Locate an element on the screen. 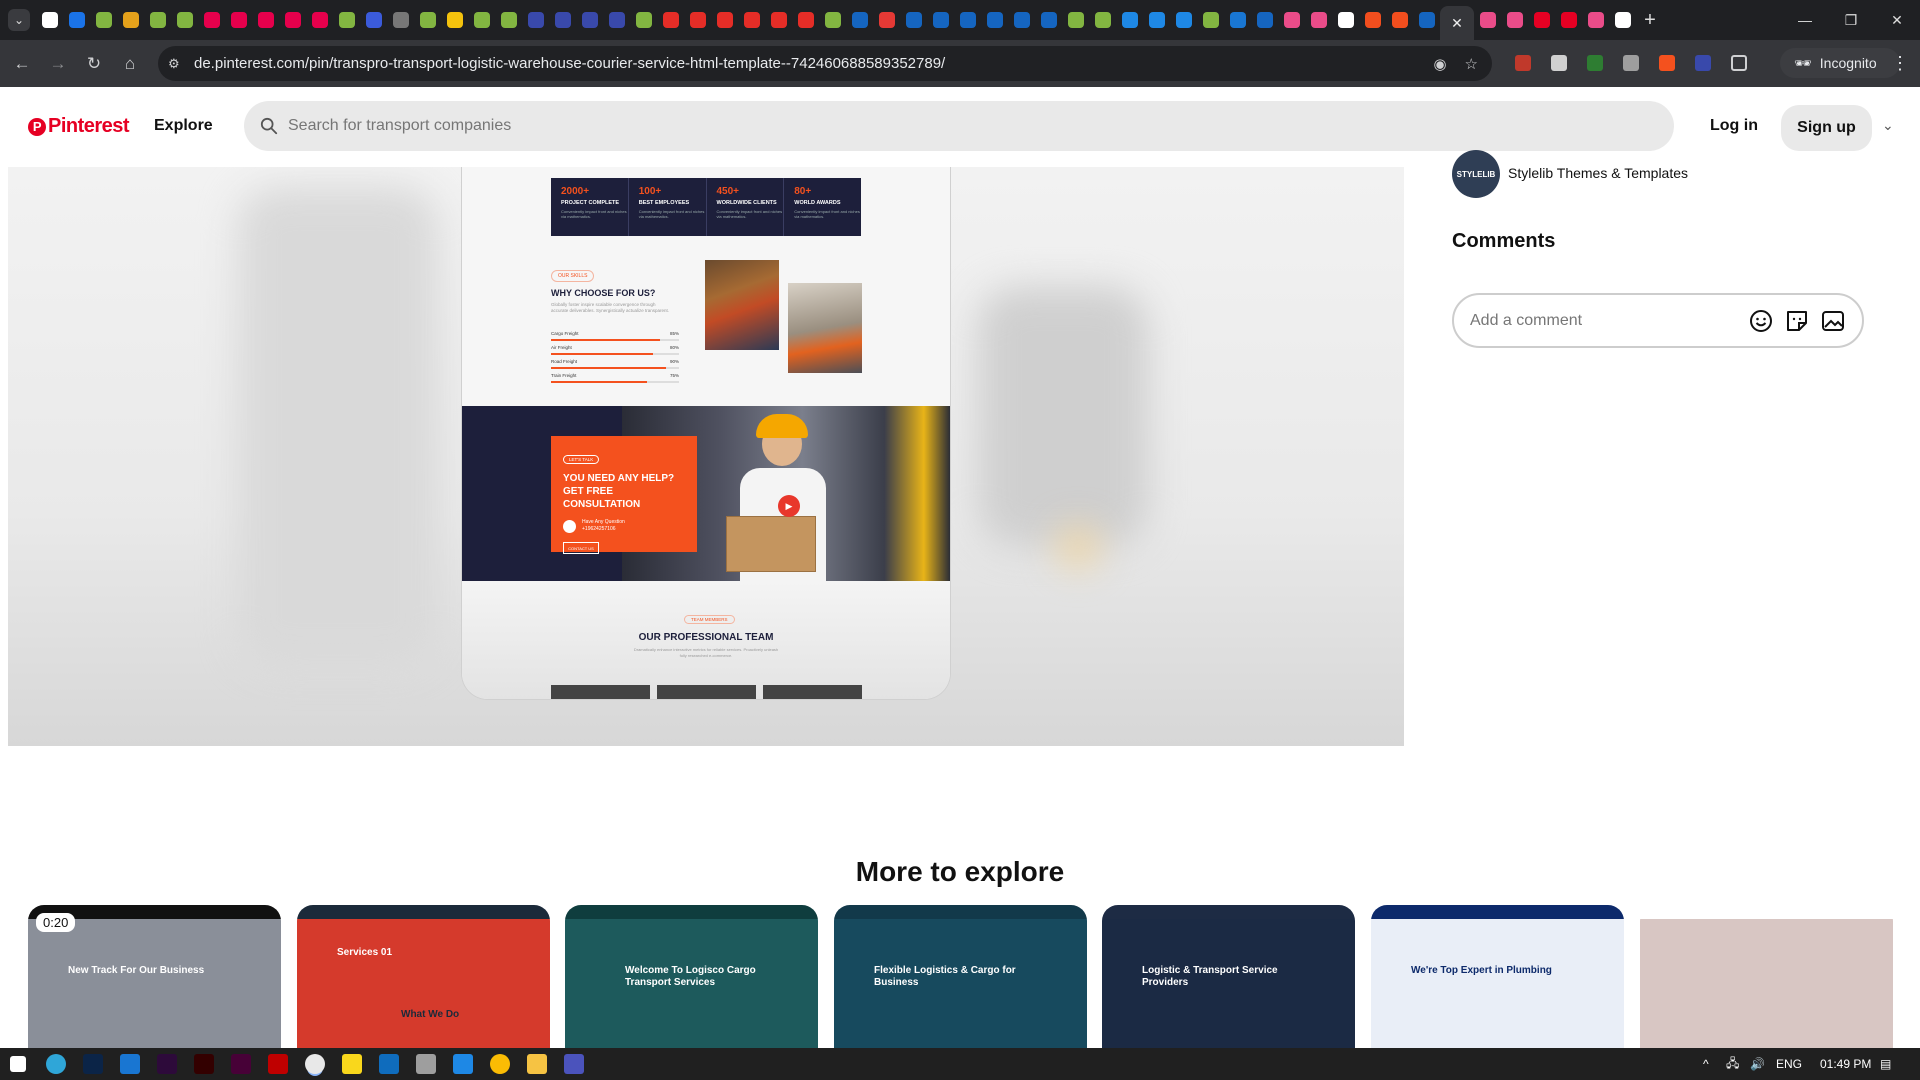  outlook-taskbar-icon is located at coordinates (389, 1064).